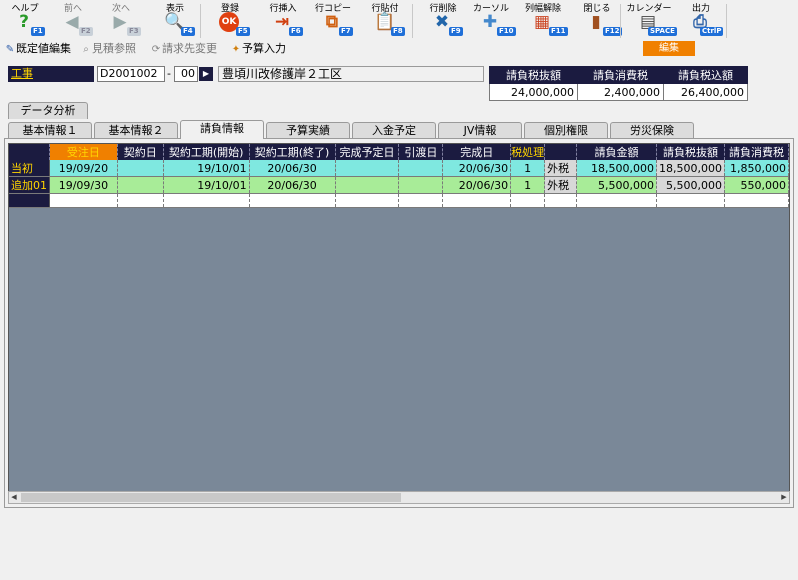 The width and height of the screenshot is (798, 580). What do you see at coordinates (140, 152) in the screenshot?
I see `column-header: 契約日` at bounding box center [140, 152].